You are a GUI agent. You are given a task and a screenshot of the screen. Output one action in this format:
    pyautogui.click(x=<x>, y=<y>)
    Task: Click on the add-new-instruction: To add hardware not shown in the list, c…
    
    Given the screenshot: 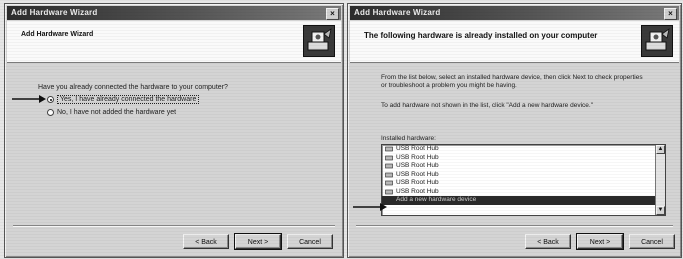 What is the action you would take?
    pyautogui.click(x=487, y=105)
    